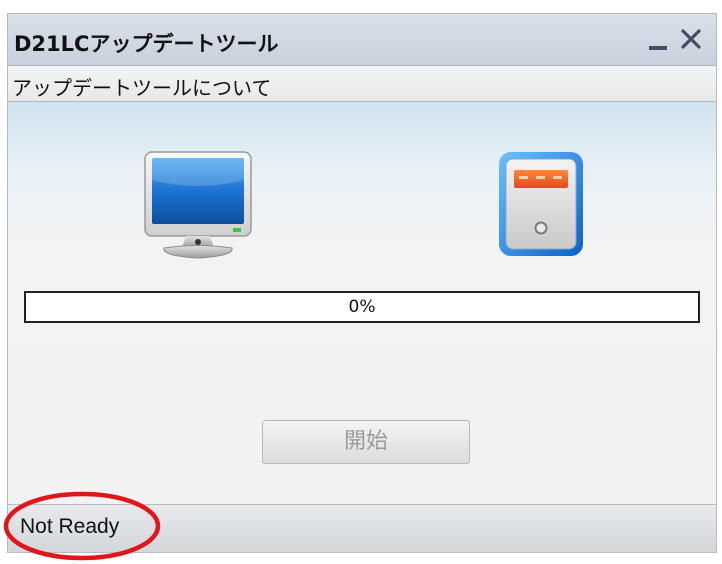  Describe the element at coordinates (658, 37) in the screenshot. I see `minimize-button` at that location.